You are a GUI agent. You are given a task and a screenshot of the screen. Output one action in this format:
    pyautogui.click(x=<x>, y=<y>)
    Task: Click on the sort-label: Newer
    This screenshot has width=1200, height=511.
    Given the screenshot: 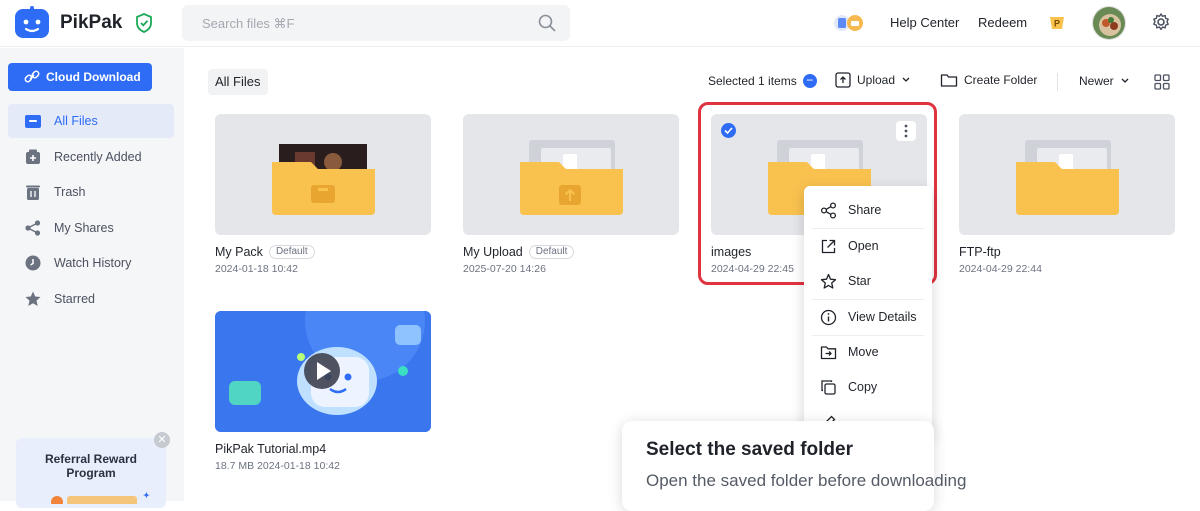 What is the action you would take?
    pyautogui.click(x=1096, y=81)
    